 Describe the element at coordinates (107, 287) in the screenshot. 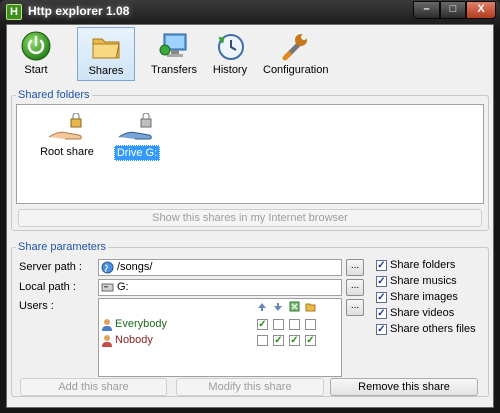

I see `drive-icon` at that location.